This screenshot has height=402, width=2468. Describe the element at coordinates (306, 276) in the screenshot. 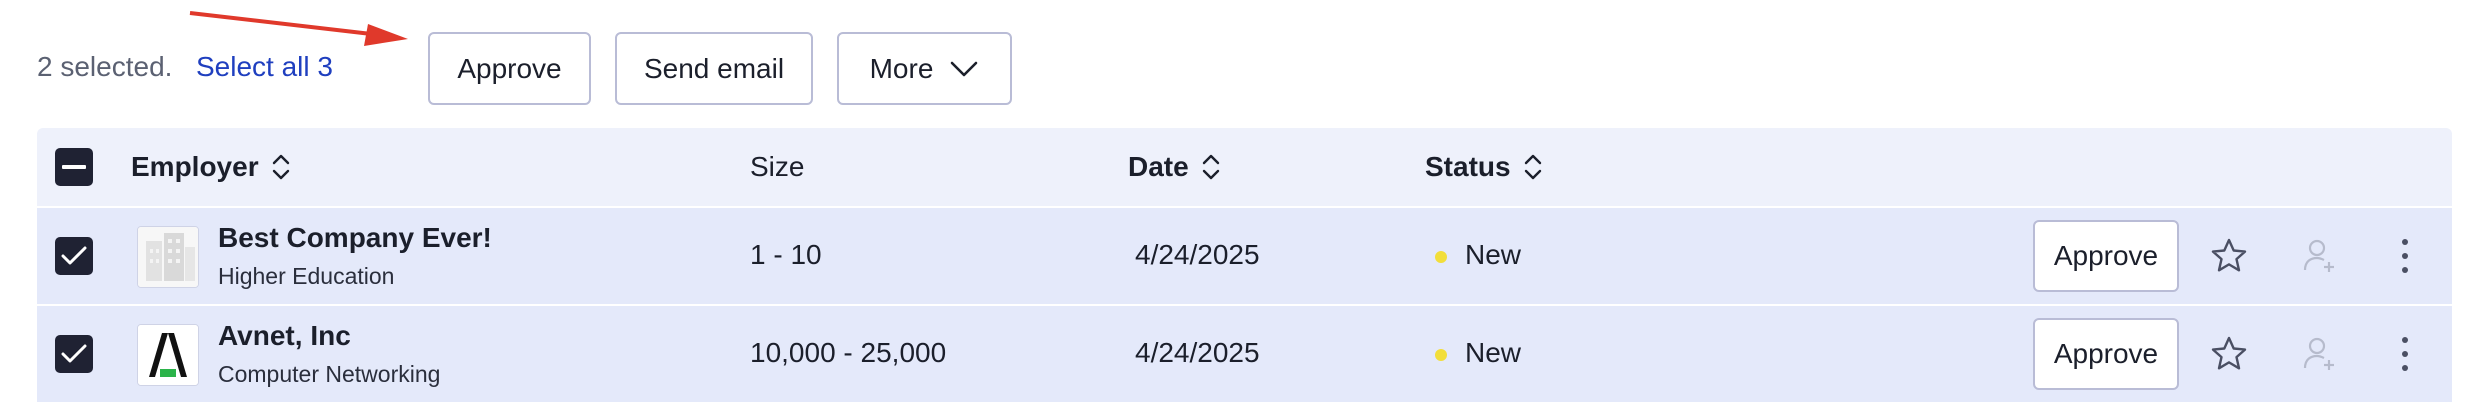

I see `employer-industry: Higher Education` at that location.